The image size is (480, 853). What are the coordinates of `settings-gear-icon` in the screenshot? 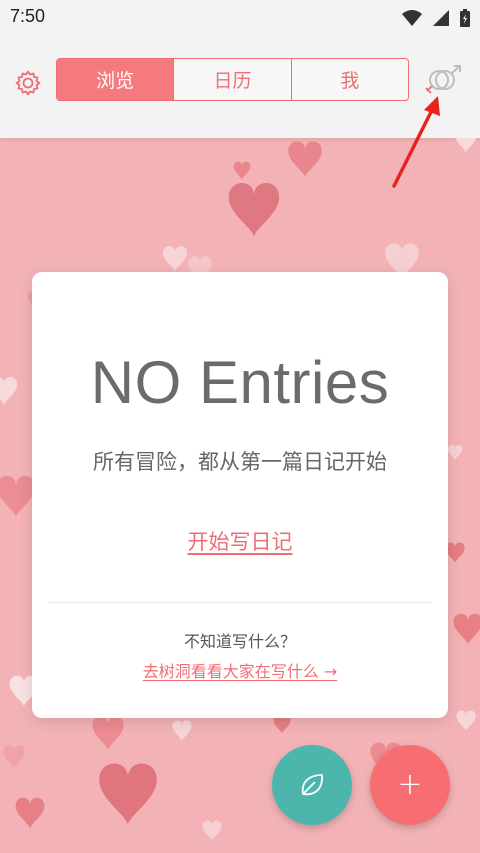 It's located at (28, 83).